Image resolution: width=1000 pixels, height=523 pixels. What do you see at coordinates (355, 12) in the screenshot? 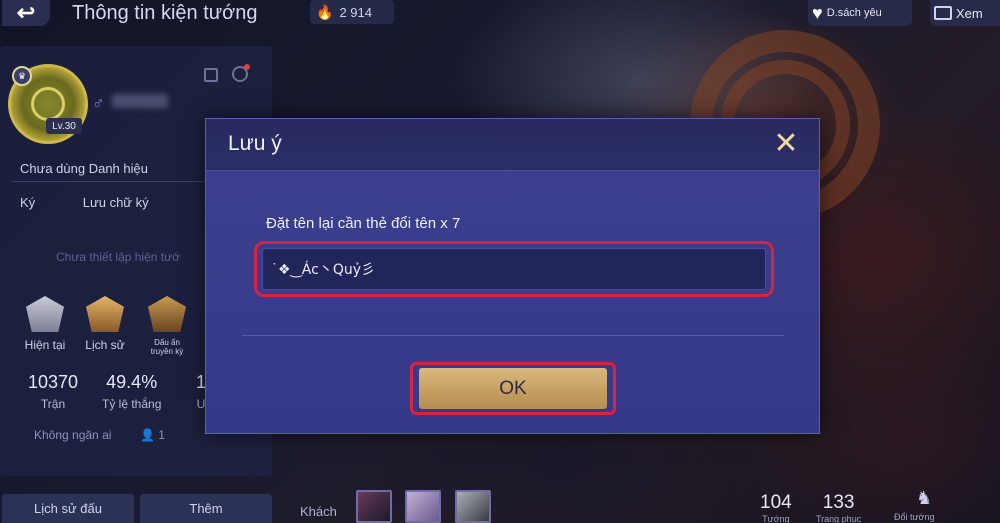
I see `gold-value: 2 914` at bounding box center [355, 12].